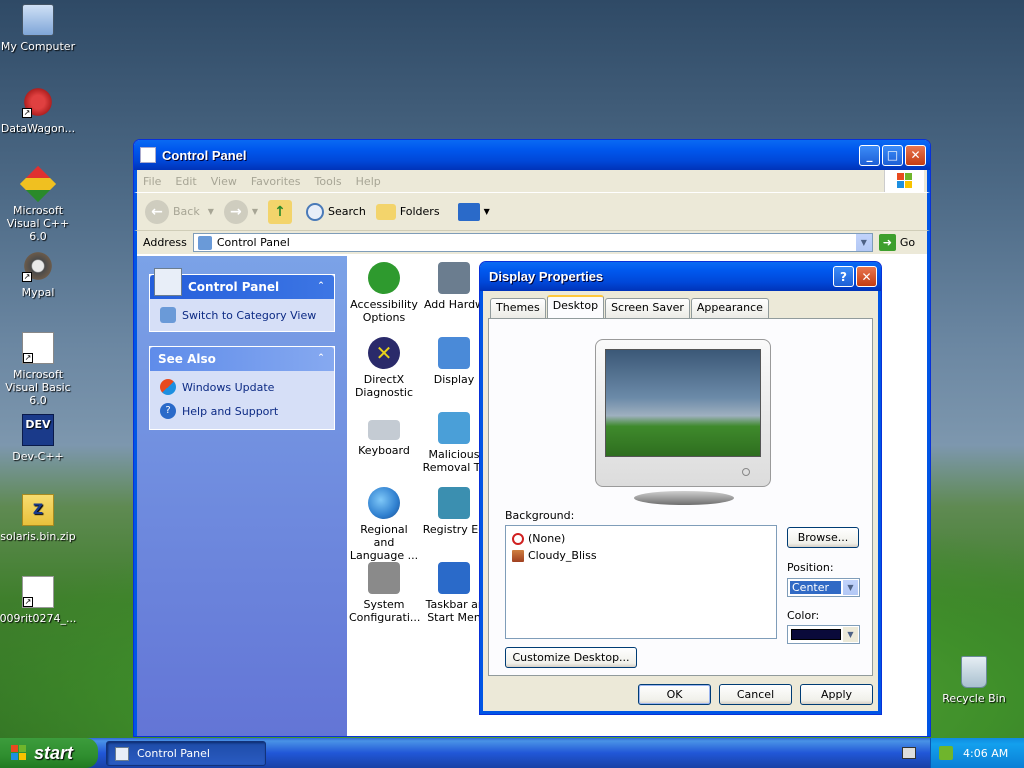 Image resolution: width=1024 pixels, height=768 pixels. What do you see at coordinates (974, 680) in the screenshot?
I see `desktop-icon-recycle-bin: Recycle Bin` at bounding box center [974, 680].